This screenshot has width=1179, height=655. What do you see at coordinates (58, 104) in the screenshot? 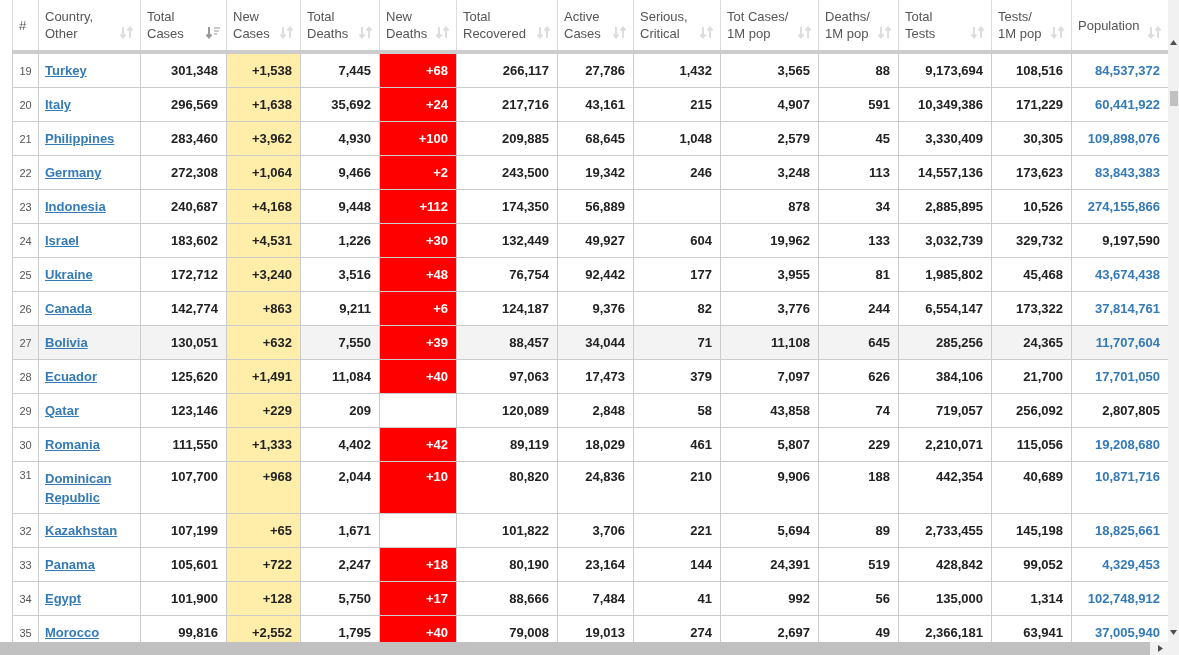
I see `country-link: Italy` at bounding box center [58, 104].